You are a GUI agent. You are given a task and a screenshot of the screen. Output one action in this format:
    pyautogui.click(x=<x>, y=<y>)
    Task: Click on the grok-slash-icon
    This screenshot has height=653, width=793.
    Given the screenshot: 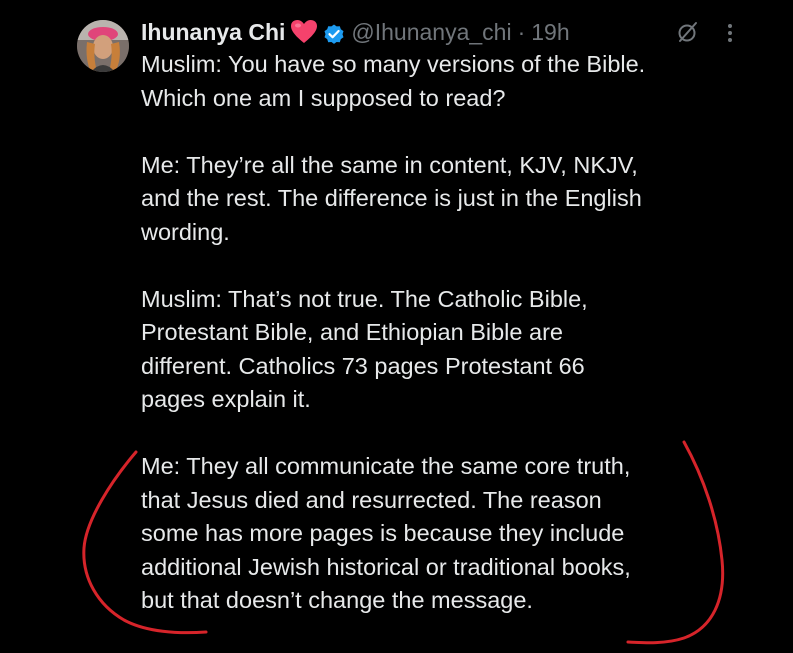 What is the action you would take?
    pyautogui.click(x=688, y=32)
    